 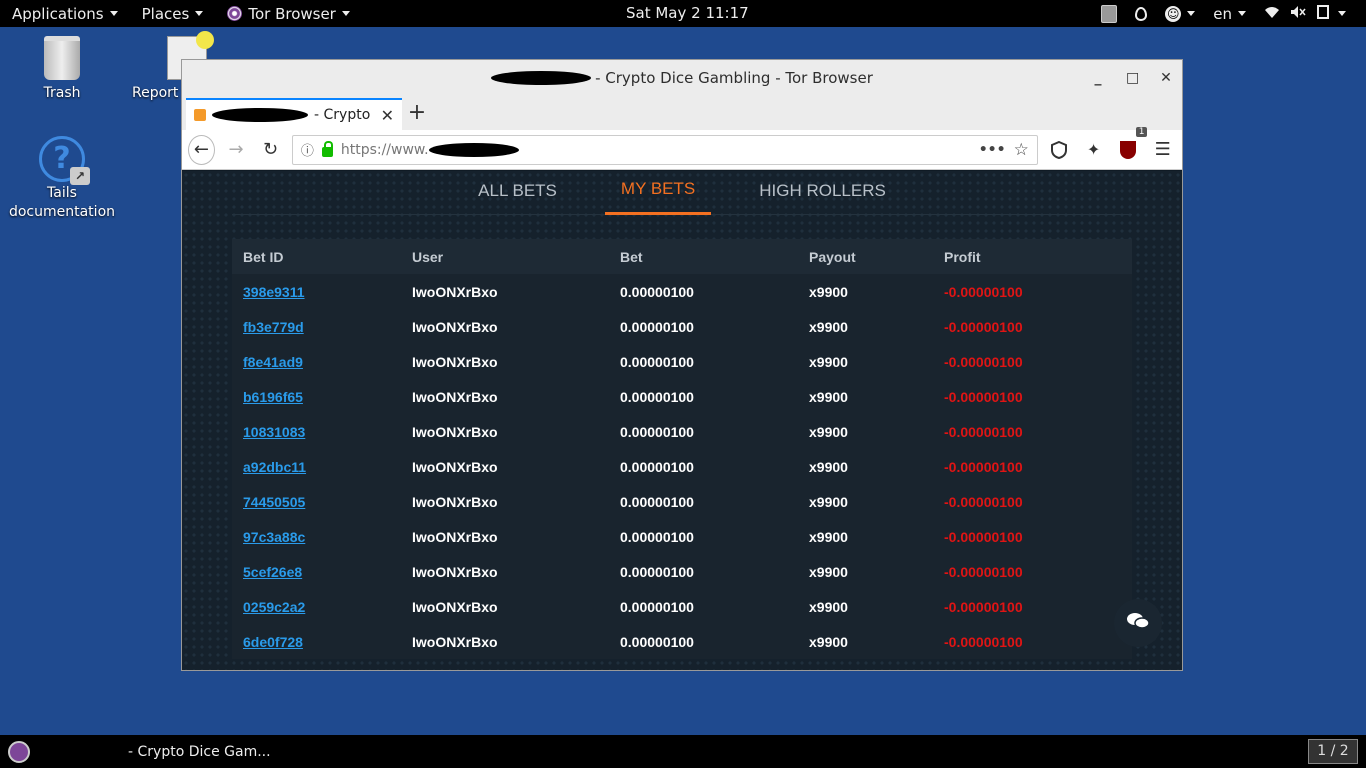 I want to click on desktop-tails-documentation: ? ↗ Tails documentation, so click(x=62, y=179).